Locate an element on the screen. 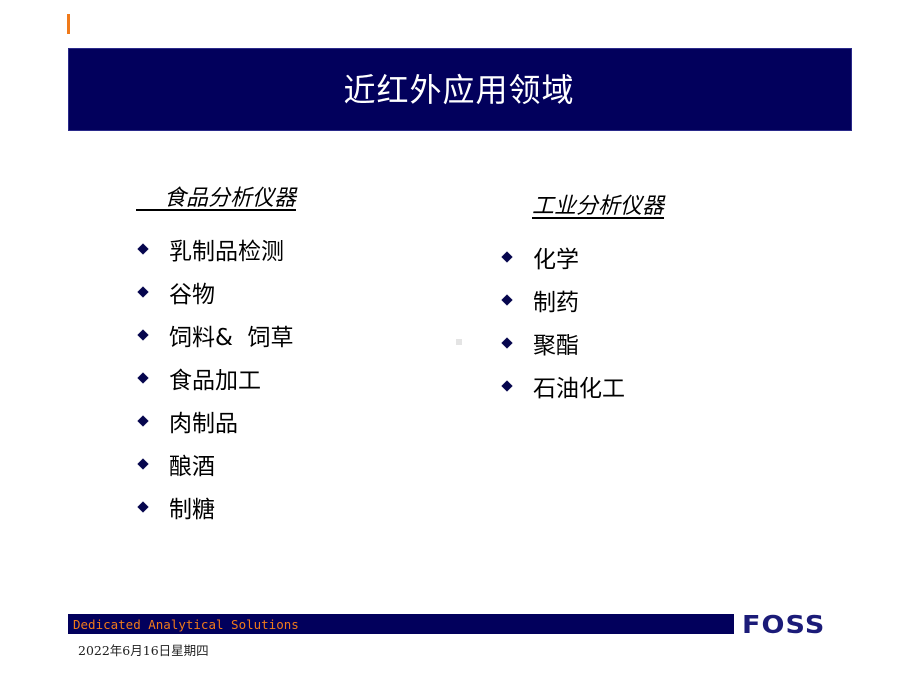  food-analysis-column: 食品分析仪器 乳制品检测 谷物 饲料& 饲草 食品加工 肉制品 酿酒 制糖 is located at coordinates (216, 356).